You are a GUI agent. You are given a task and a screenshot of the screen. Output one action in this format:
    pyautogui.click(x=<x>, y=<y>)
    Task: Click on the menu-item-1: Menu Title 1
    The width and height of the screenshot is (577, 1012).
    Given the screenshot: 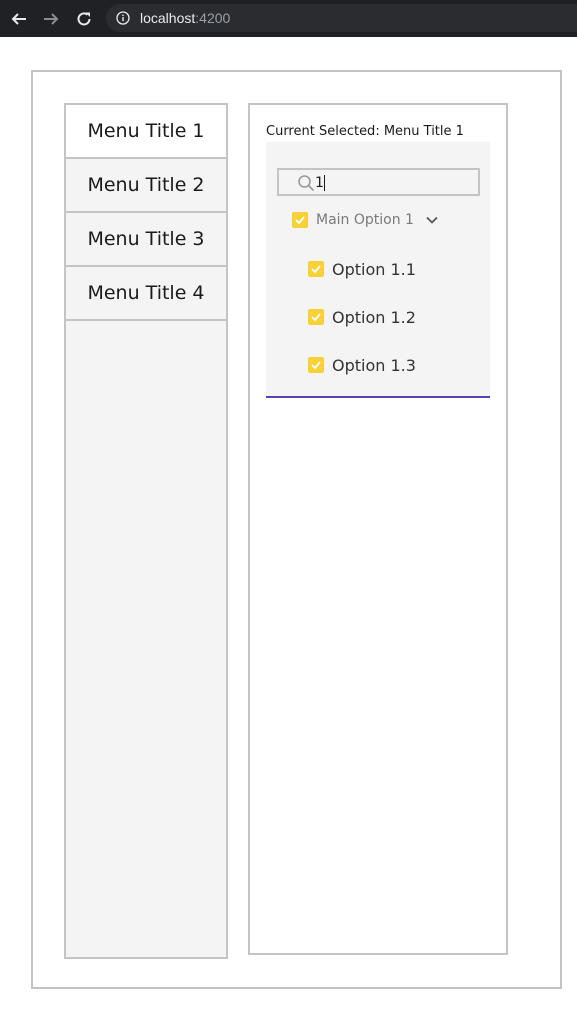 What is the action you would take?
    pyautogui.click(x=146, y=132)
    